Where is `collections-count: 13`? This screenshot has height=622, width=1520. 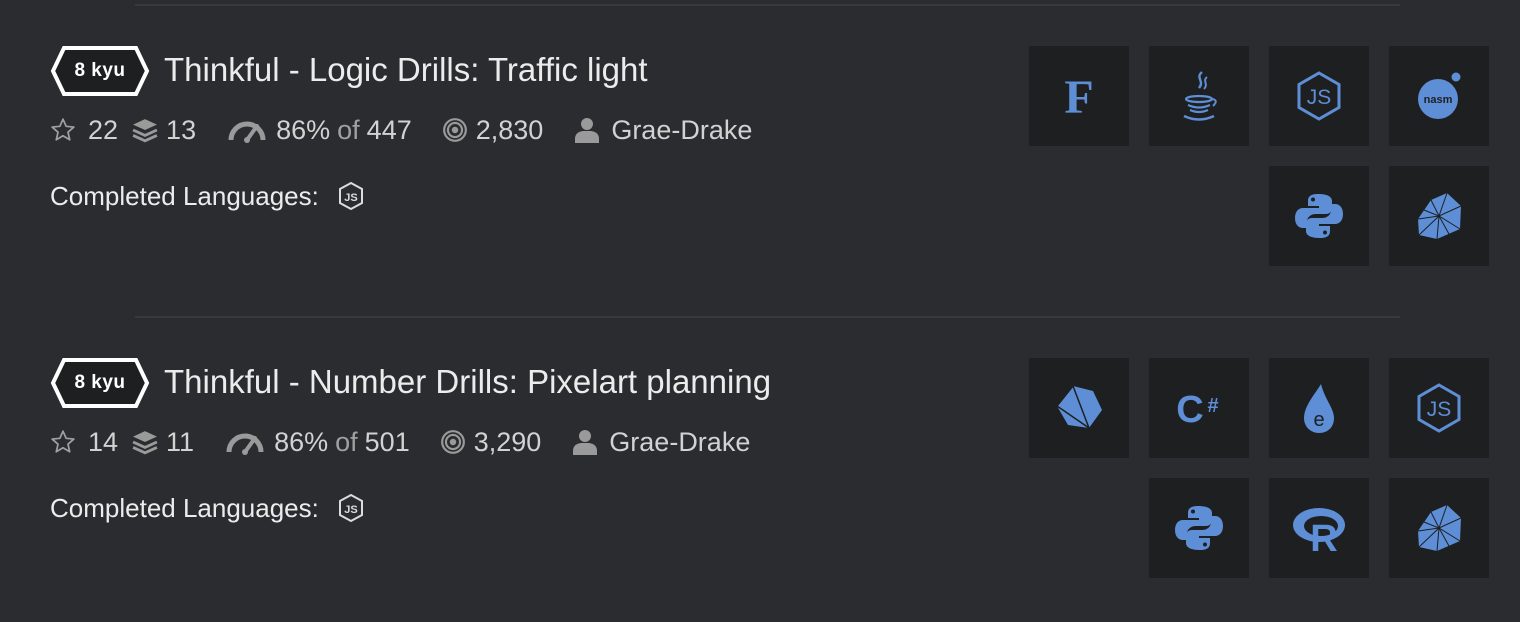
collections-count: 13 is located at coordinates (181, 129).